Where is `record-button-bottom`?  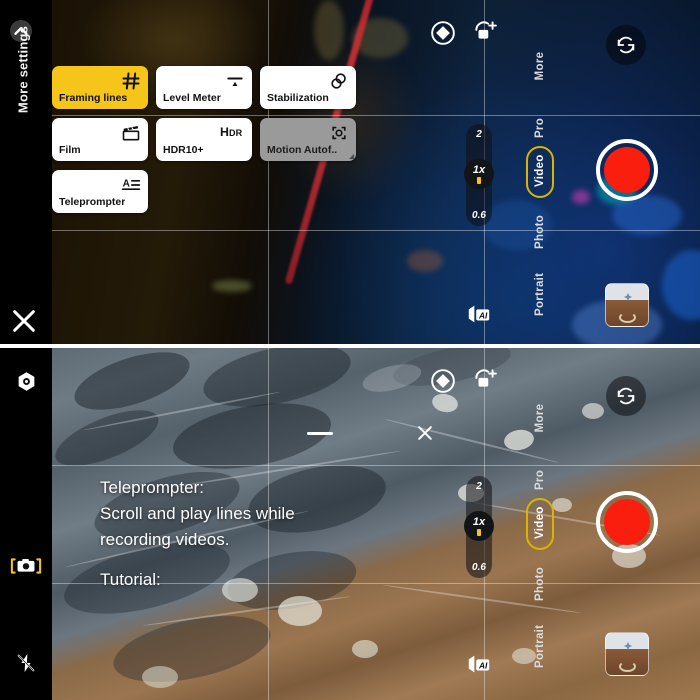 record-button-bottom is located at coordinates (627, 522).